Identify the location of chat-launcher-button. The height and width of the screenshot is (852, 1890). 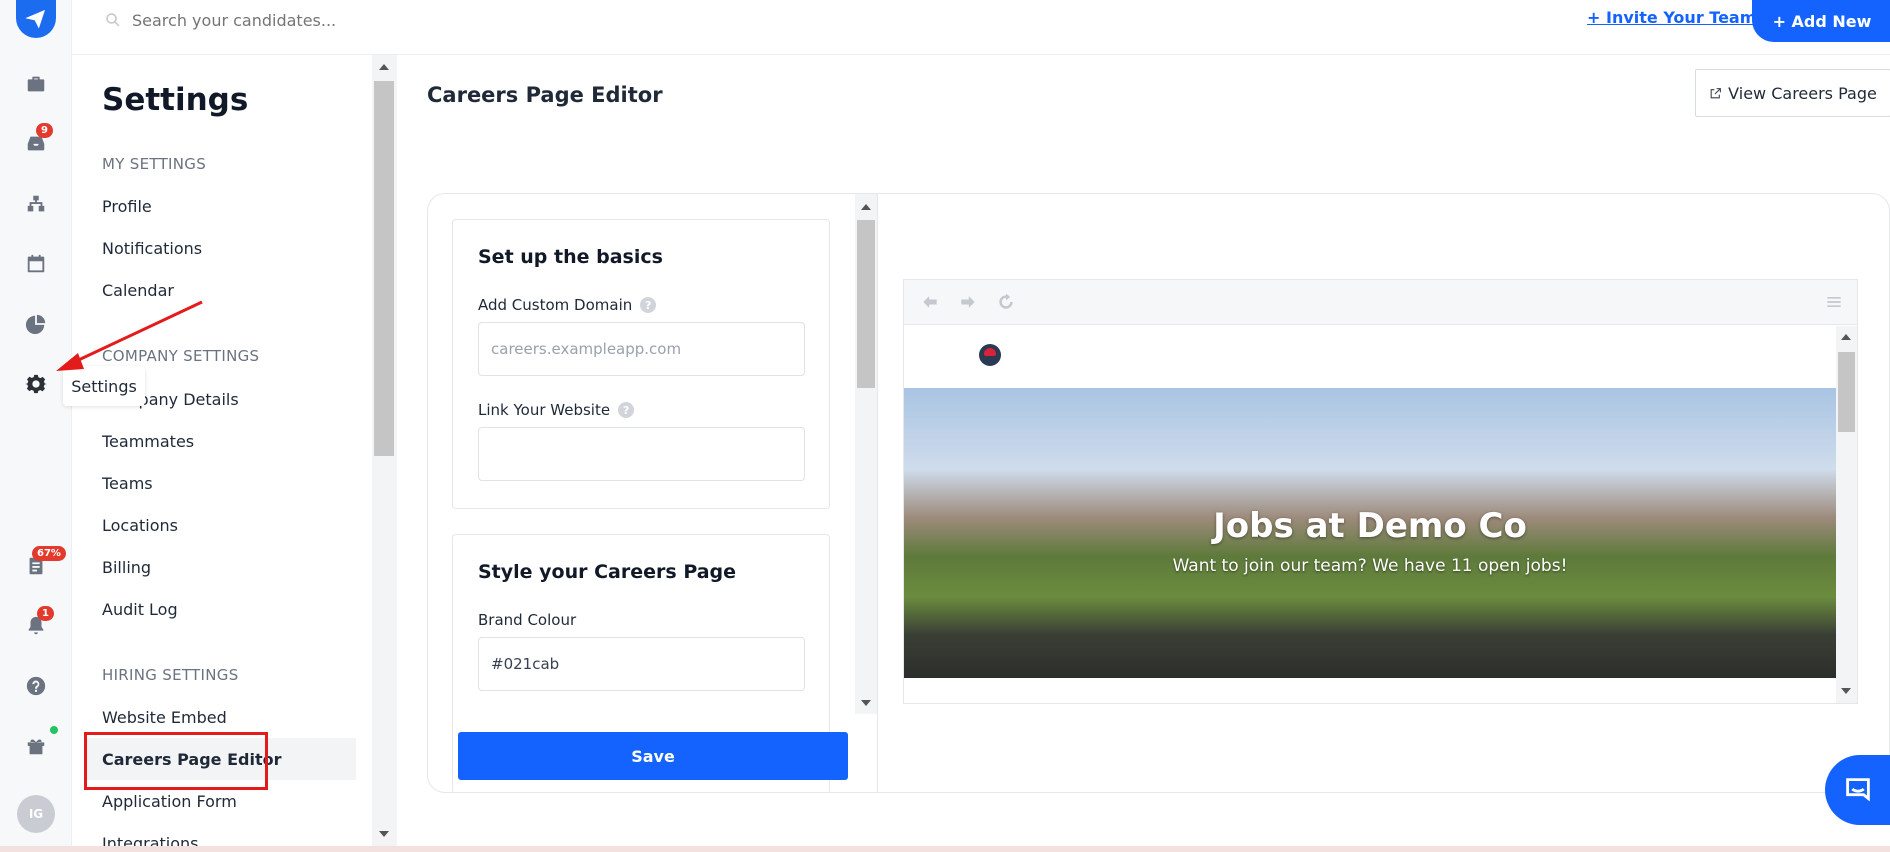
(1857, 790).